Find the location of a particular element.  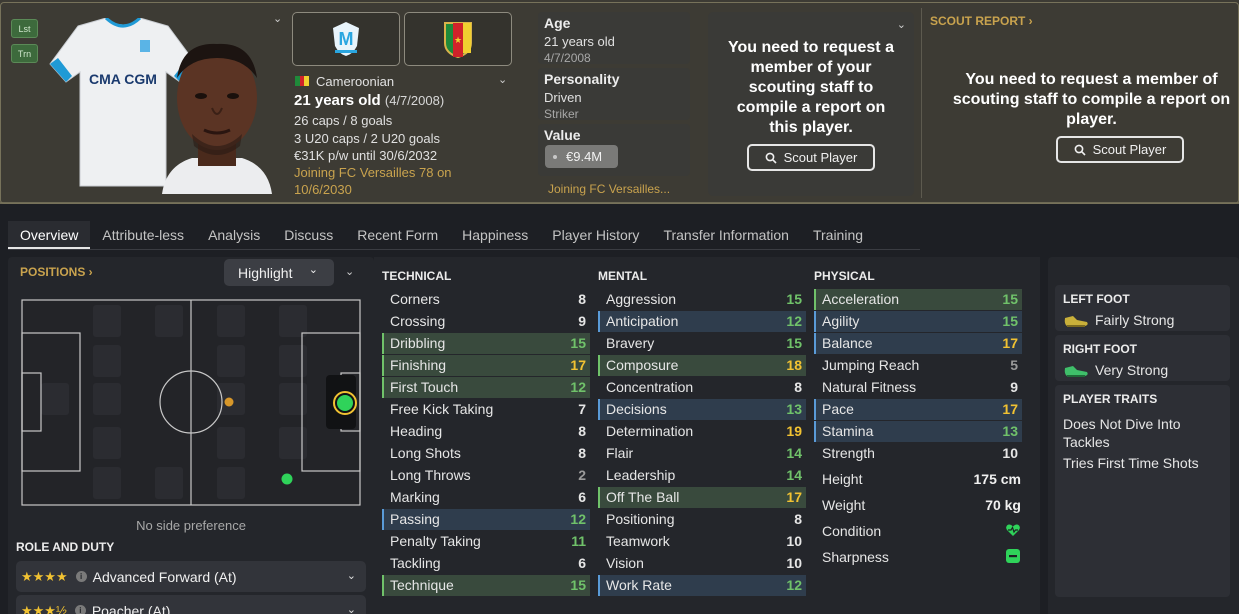

scout-player-button: Scout Player is located at coordinates (811, 157).